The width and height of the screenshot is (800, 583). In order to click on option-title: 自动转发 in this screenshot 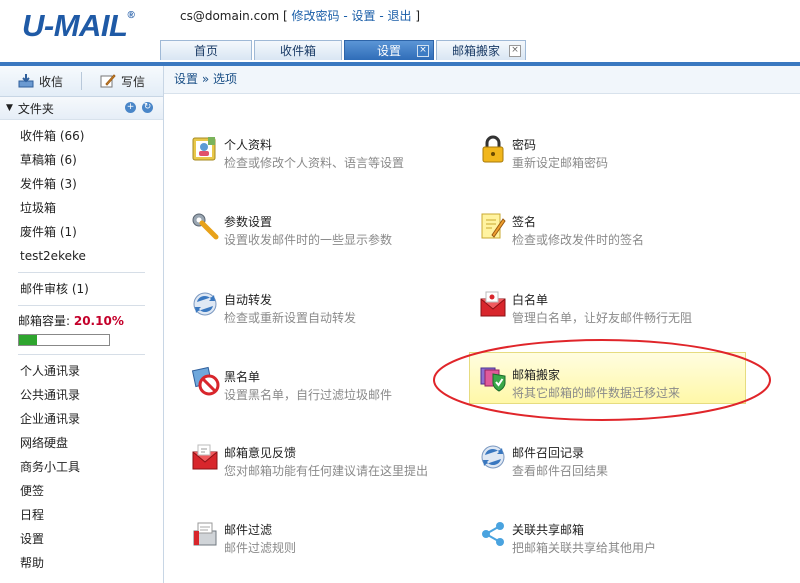, I will do `click(248, 300)`.